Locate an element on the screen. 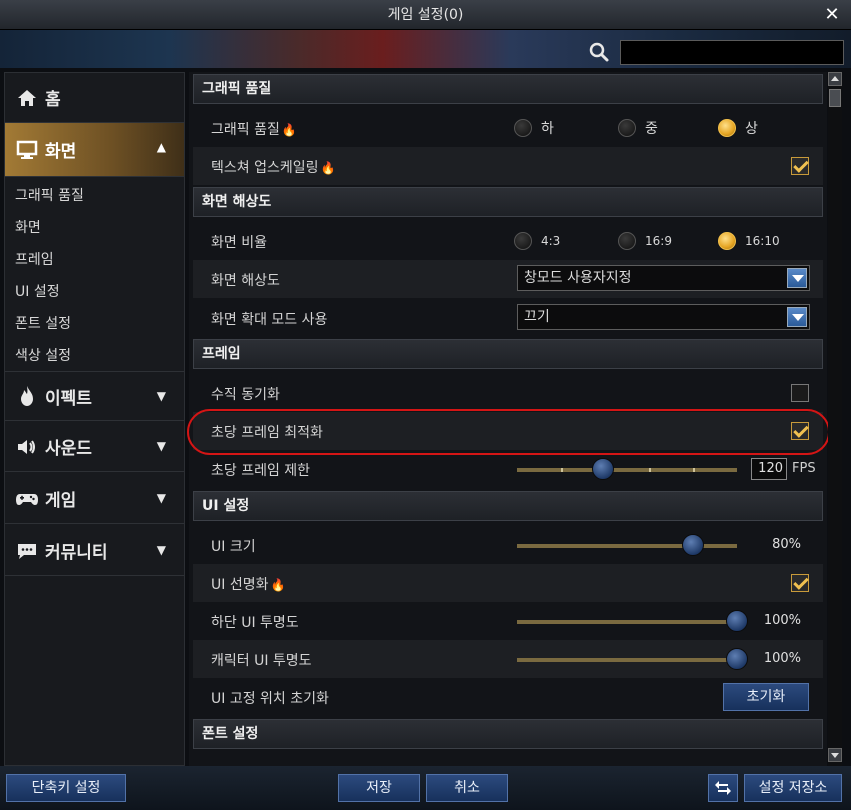 This screenshot has height=810, width=851. row-resolution: 화면 해상도 창모드 사용자지정 is located at coordinates (508, 279).